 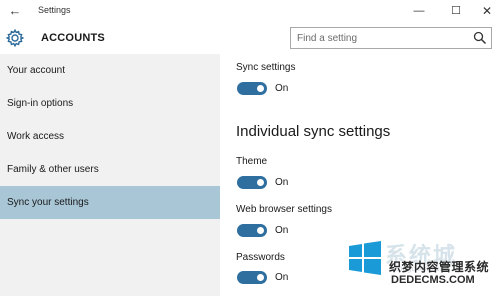 I want to click on watermark: 系统城 xitongcheng.com 织梦内容管理系统 DEDECMS.COM, so click(x=420, y=265).